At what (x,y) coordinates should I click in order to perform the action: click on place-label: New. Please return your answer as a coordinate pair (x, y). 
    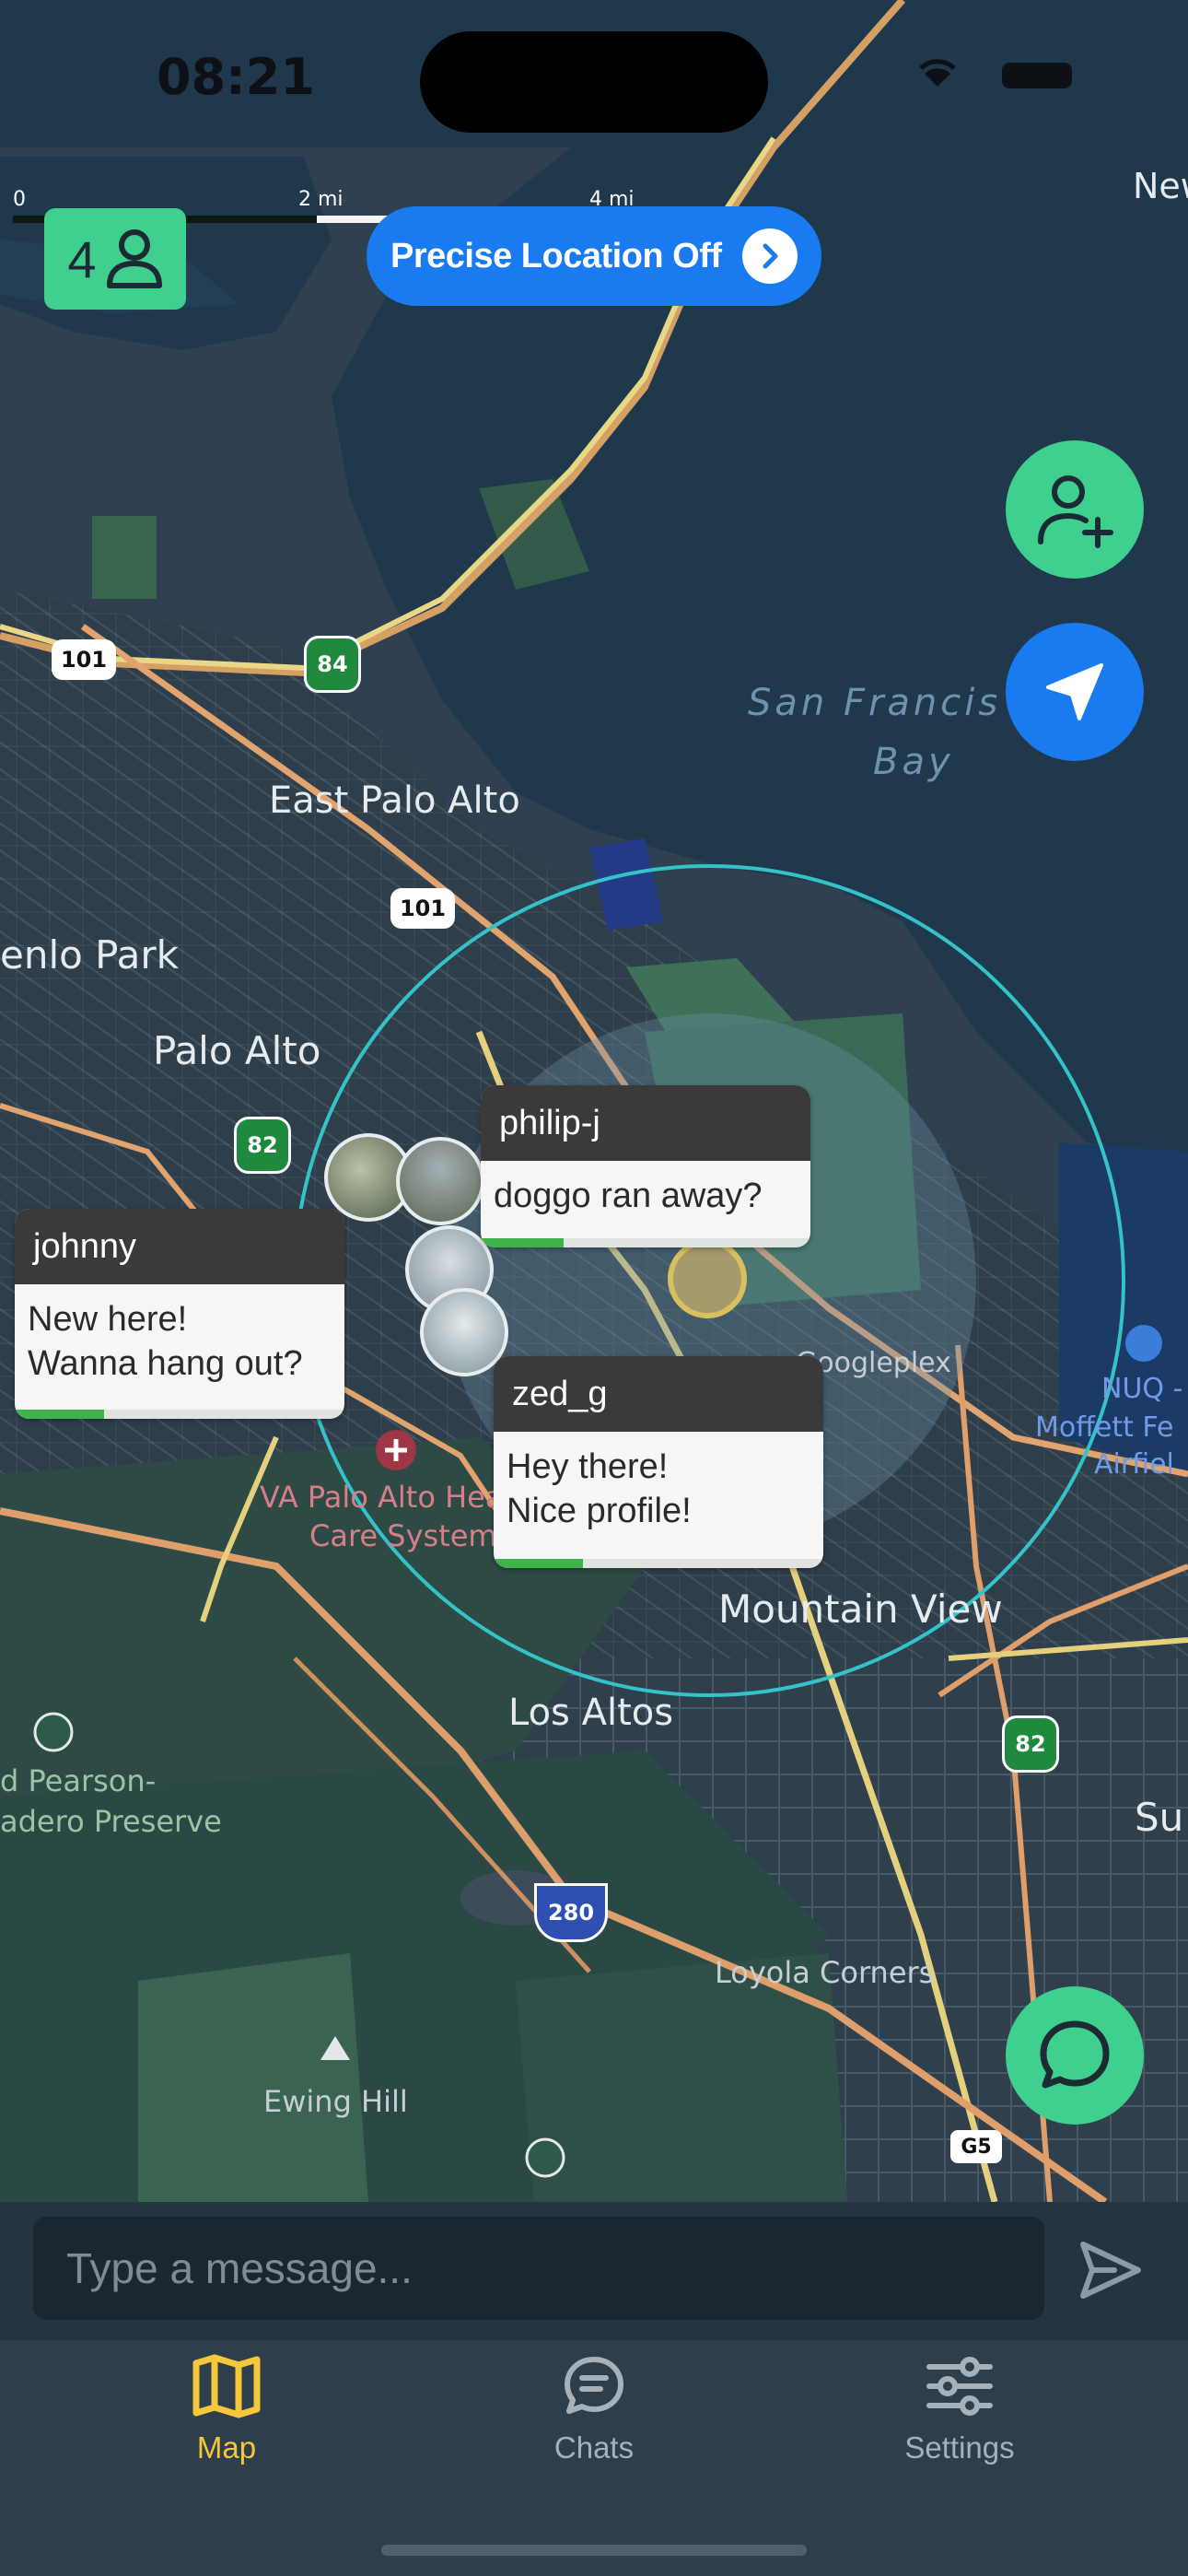
    Looking at the image, I should click on (1160, 186).